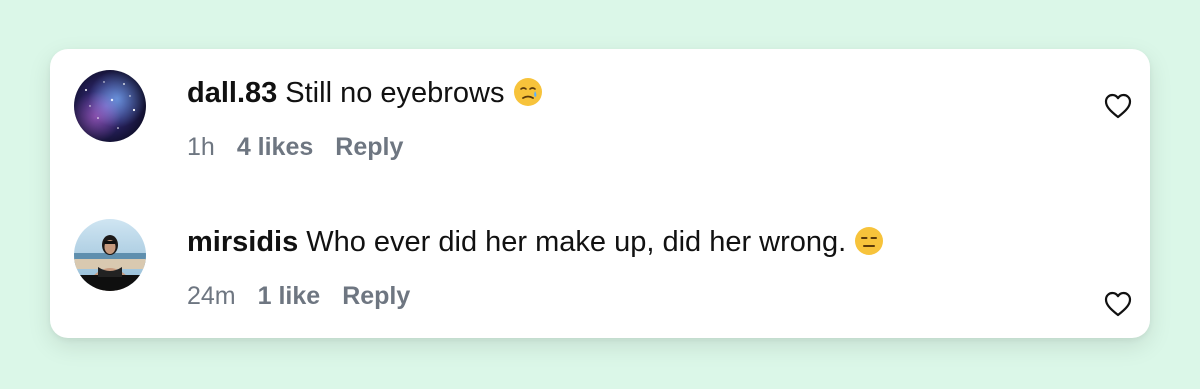 The width and height of the screenshot is (1200, 389). What do you see at coordinates (275, 147) in the screenshot?
I see `likes-count: 4 likes` at bounding box center [275, 147].